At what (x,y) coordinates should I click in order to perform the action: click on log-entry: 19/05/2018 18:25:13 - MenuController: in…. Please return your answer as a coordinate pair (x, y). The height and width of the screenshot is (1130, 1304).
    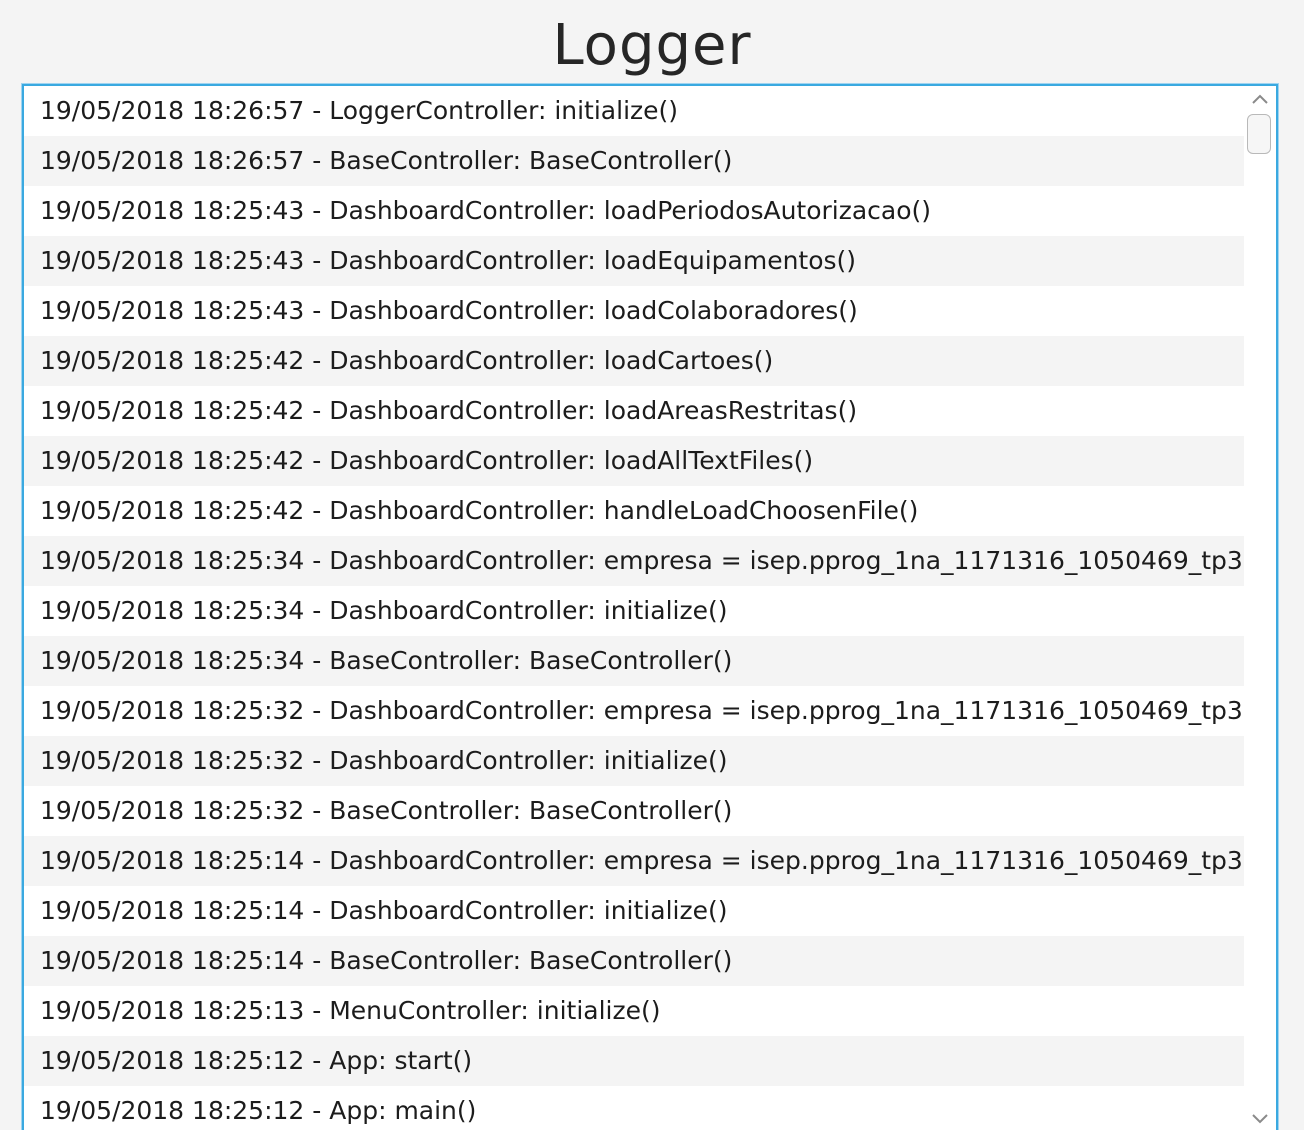
    Looking at the image, I should click on (636, 1011).